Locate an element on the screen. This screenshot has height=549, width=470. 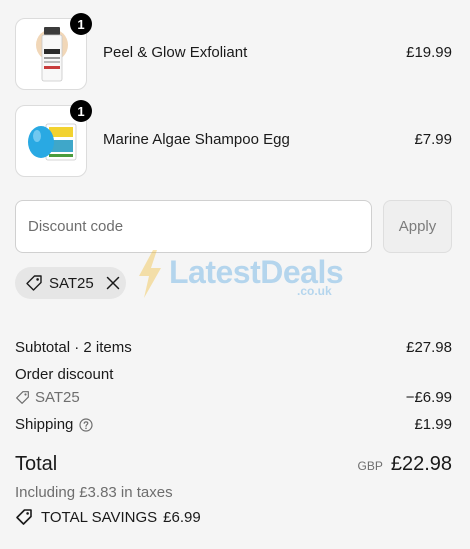
total-savings: TOTAL SAVINGS £6.99 is located at coordinates (108, 517).